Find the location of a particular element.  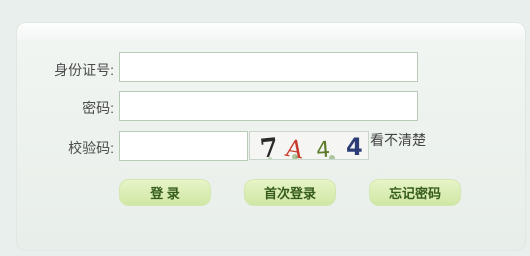

refresh-captcha-link: 看不清楚 is located at coordinates (398, 140).